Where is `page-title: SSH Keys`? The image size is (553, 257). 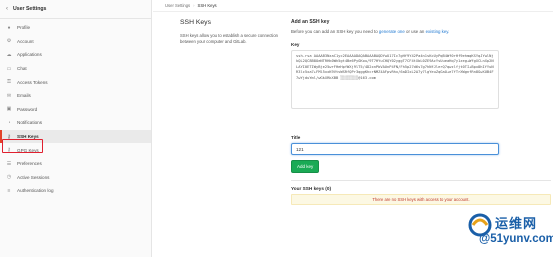 page-title: SSH Keys is located at coordinates (195, 22).